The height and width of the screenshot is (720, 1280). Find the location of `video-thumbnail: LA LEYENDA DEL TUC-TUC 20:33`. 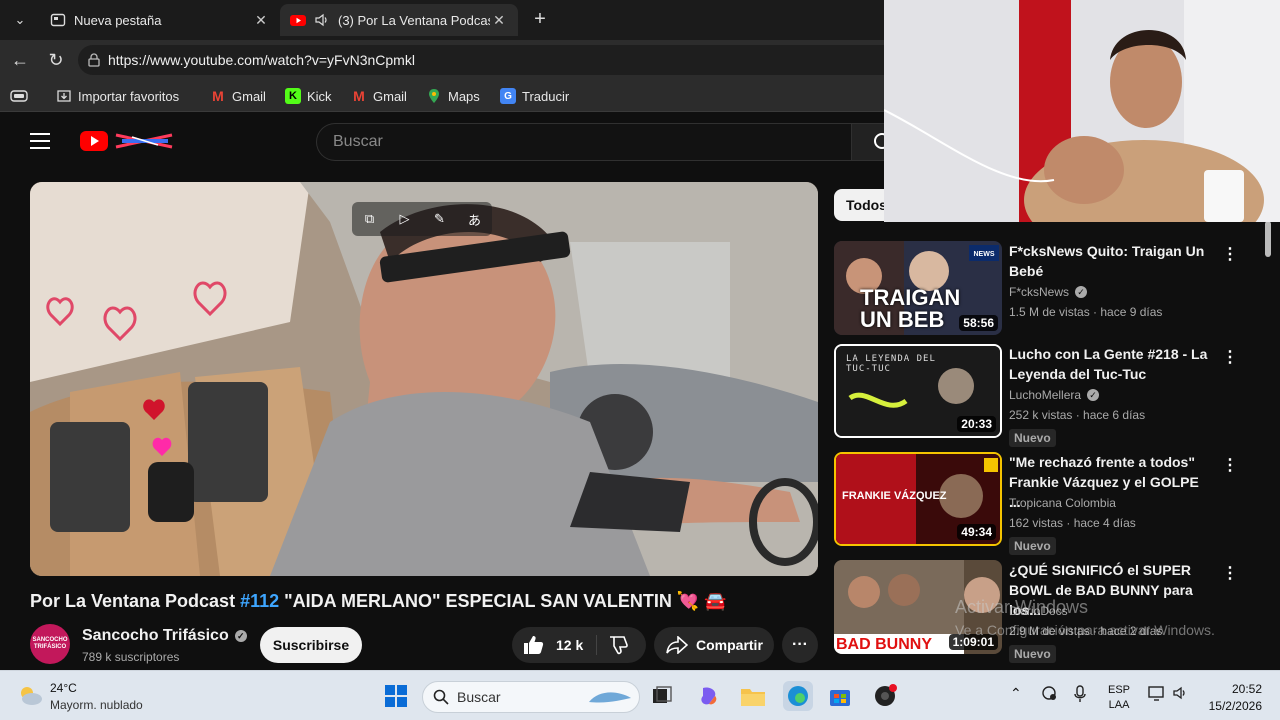

video-thumbnail: LA LEYENDA DEL TUC-TUC 20:33 is located at coordinates (918, 391).